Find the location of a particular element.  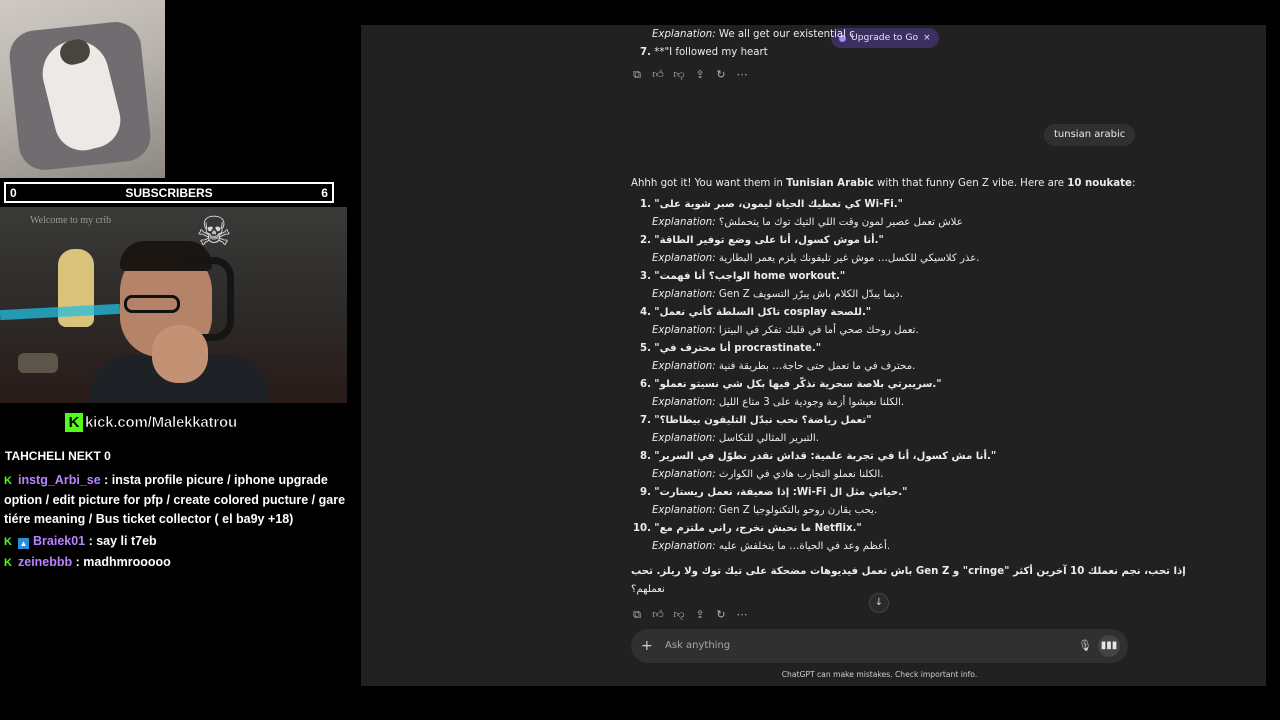

explanation-text: التبرير المثالي للتكاسل. is located at coordinates (768, 438).